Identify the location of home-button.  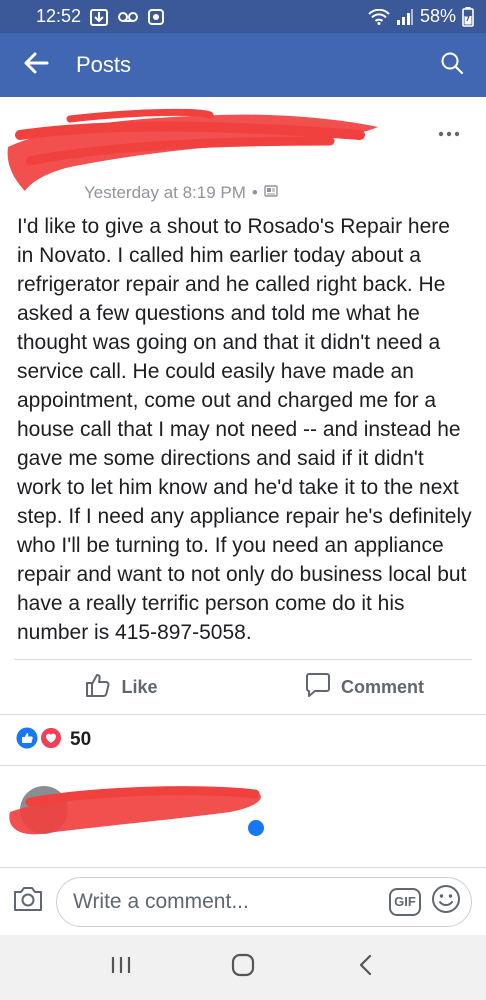
(243, 968).